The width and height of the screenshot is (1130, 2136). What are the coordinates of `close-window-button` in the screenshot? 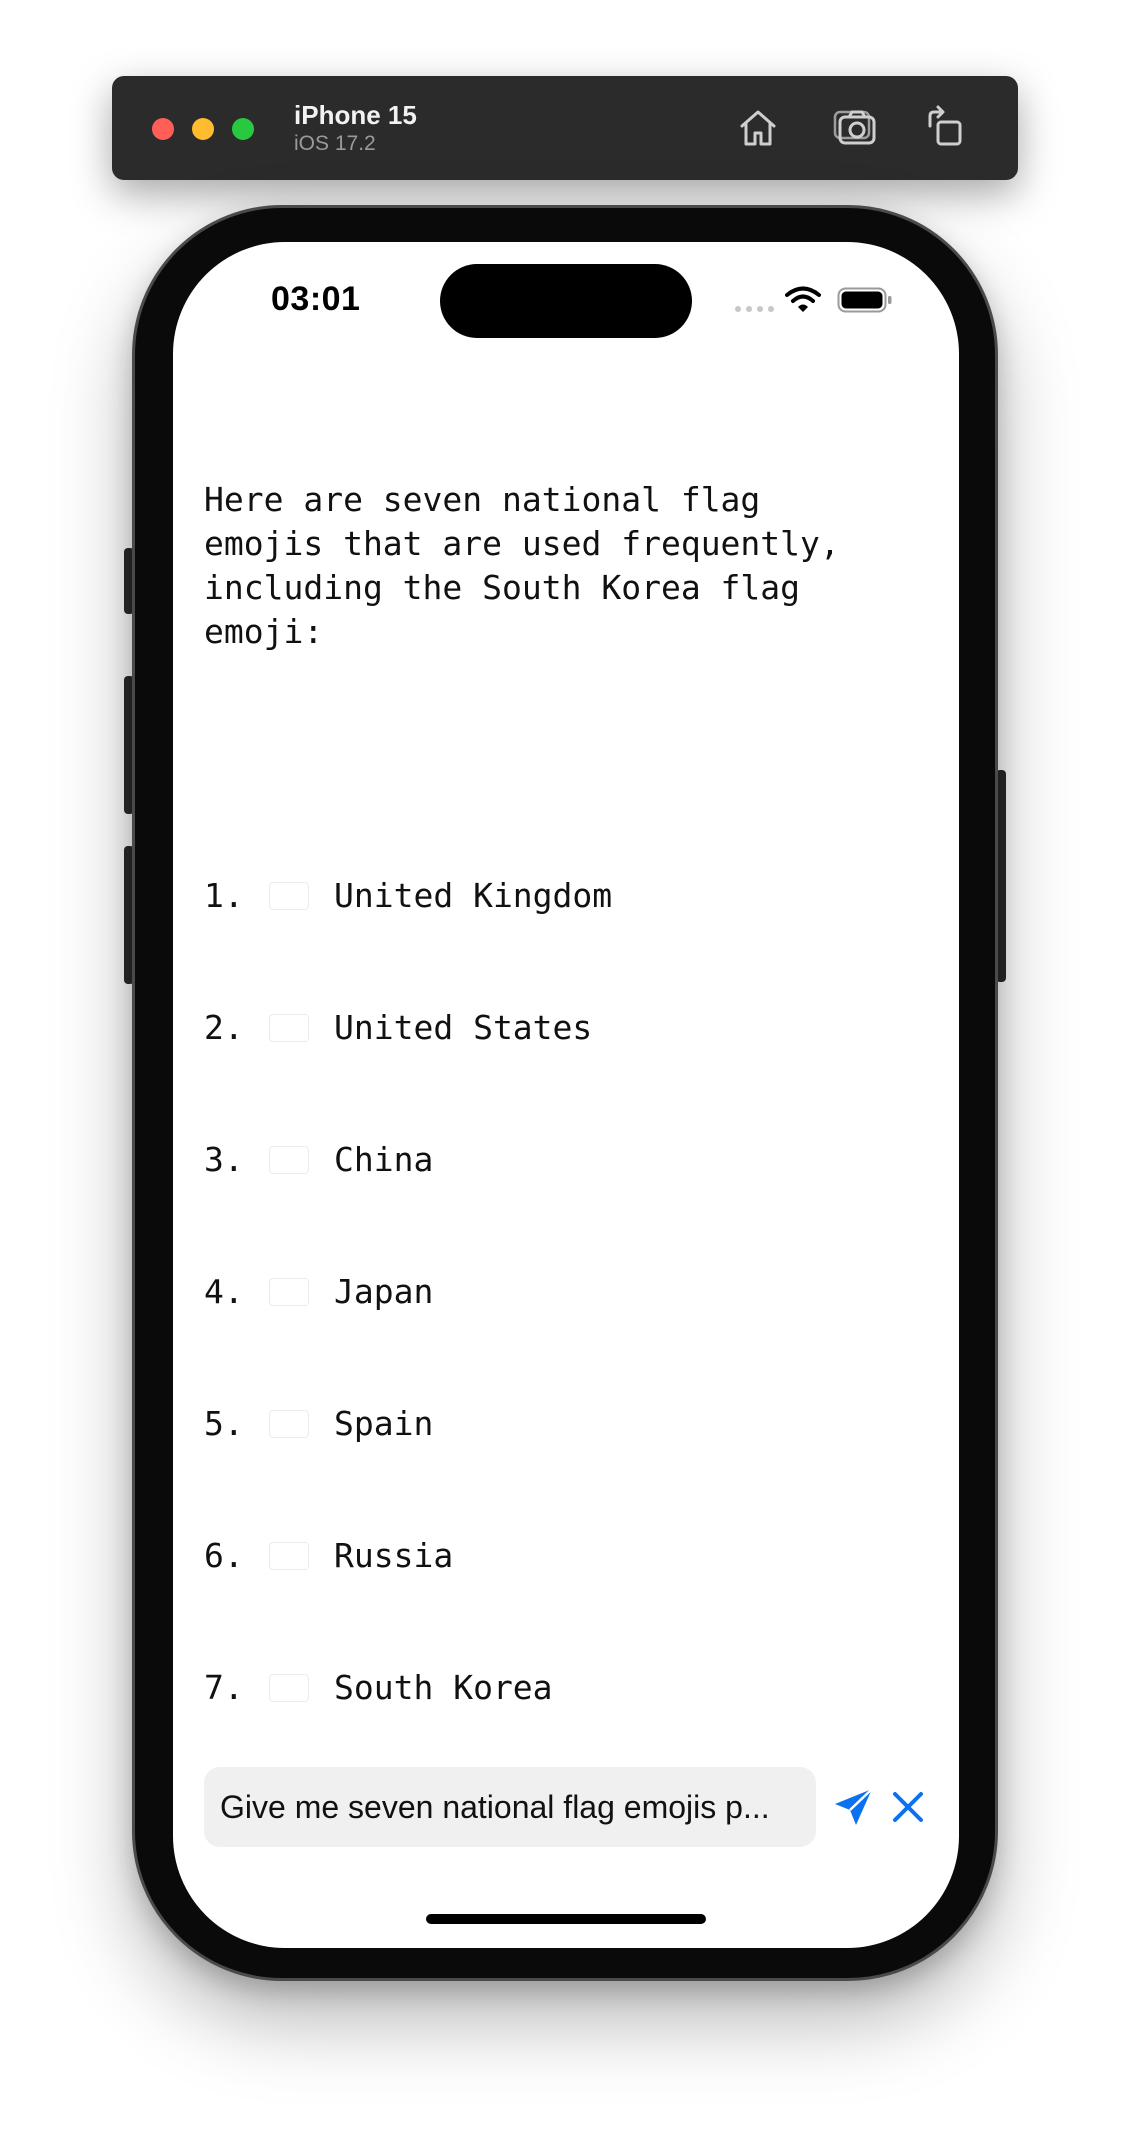 It's located at (163, 129).